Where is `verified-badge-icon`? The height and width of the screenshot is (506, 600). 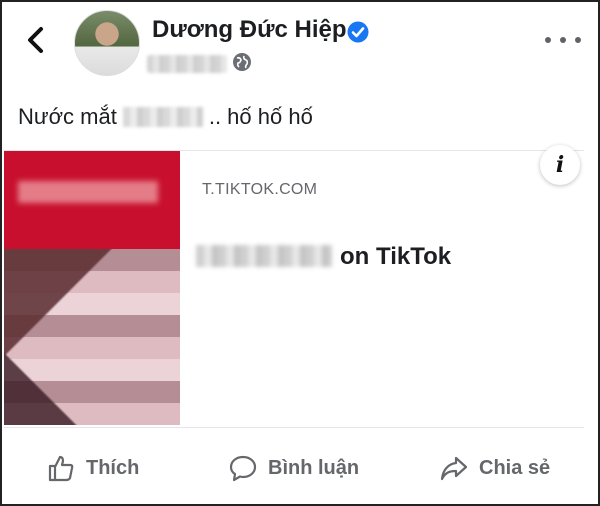 verified-badge-icon is located at coordinates (358, 32).